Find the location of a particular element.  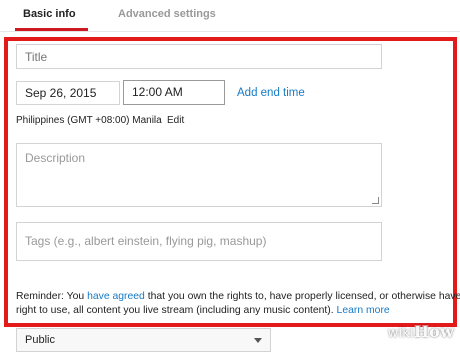

learn-more-link: Learn more is located at coordinates (363, 310).